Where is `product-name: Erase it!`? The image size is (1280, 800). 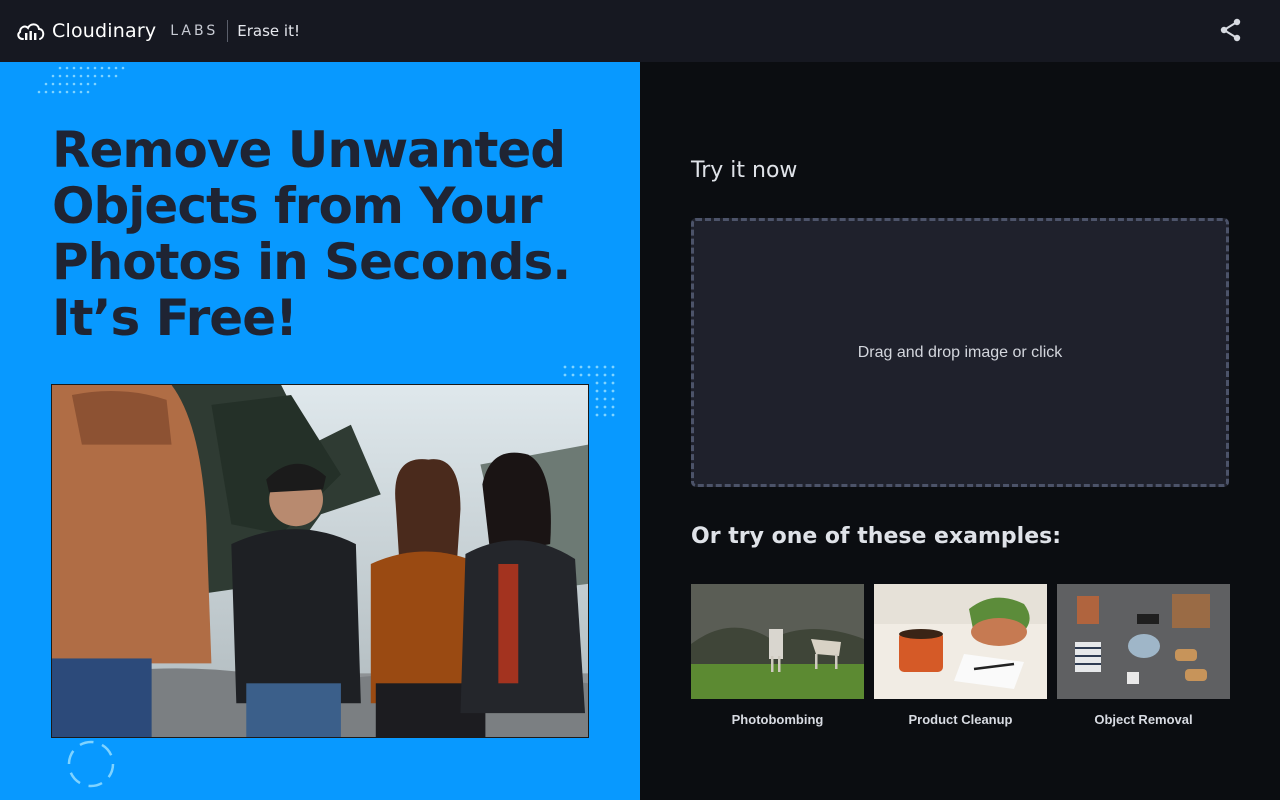 product-name: Erase it! is located at coordinates (268, 31).